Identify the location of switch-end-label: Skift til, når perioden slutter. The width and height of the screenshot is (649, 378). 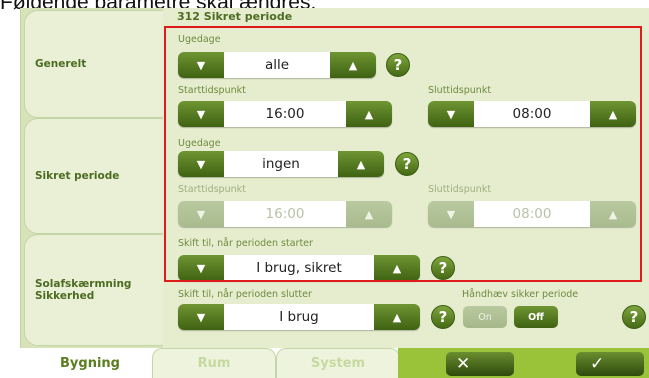
(245, 294).